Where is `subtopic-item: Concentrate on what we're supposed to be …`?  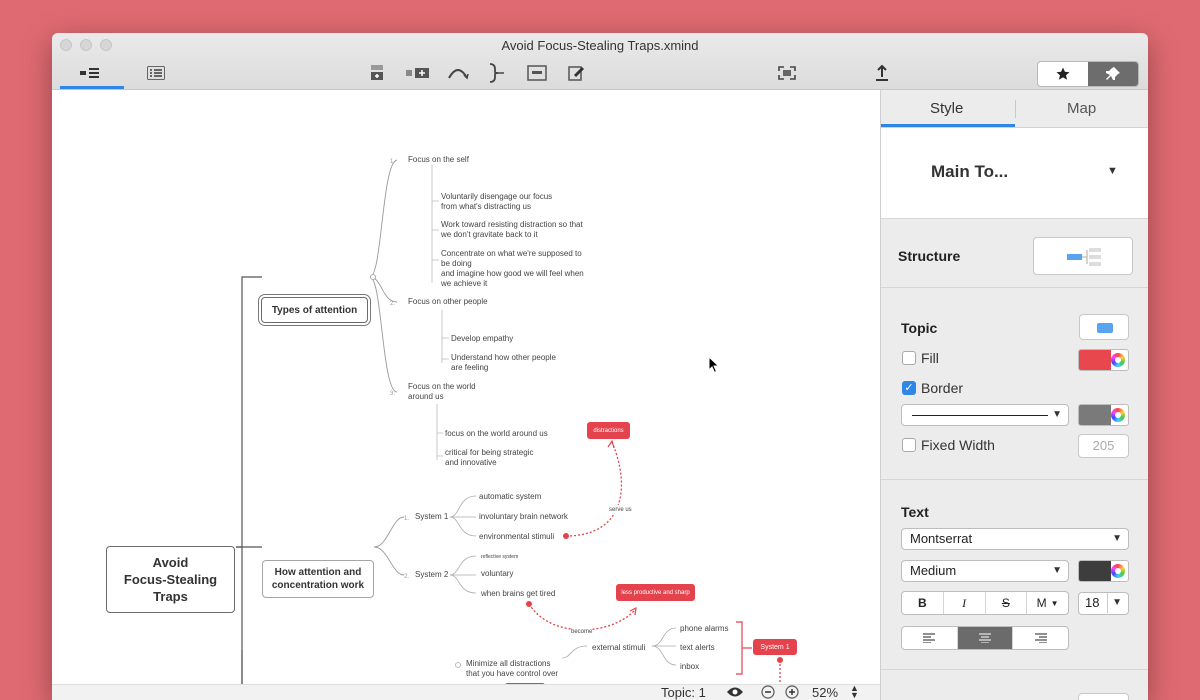
subtopic-item: Concentrate on what we're supposed to be … is located at coordinates (512, 269).